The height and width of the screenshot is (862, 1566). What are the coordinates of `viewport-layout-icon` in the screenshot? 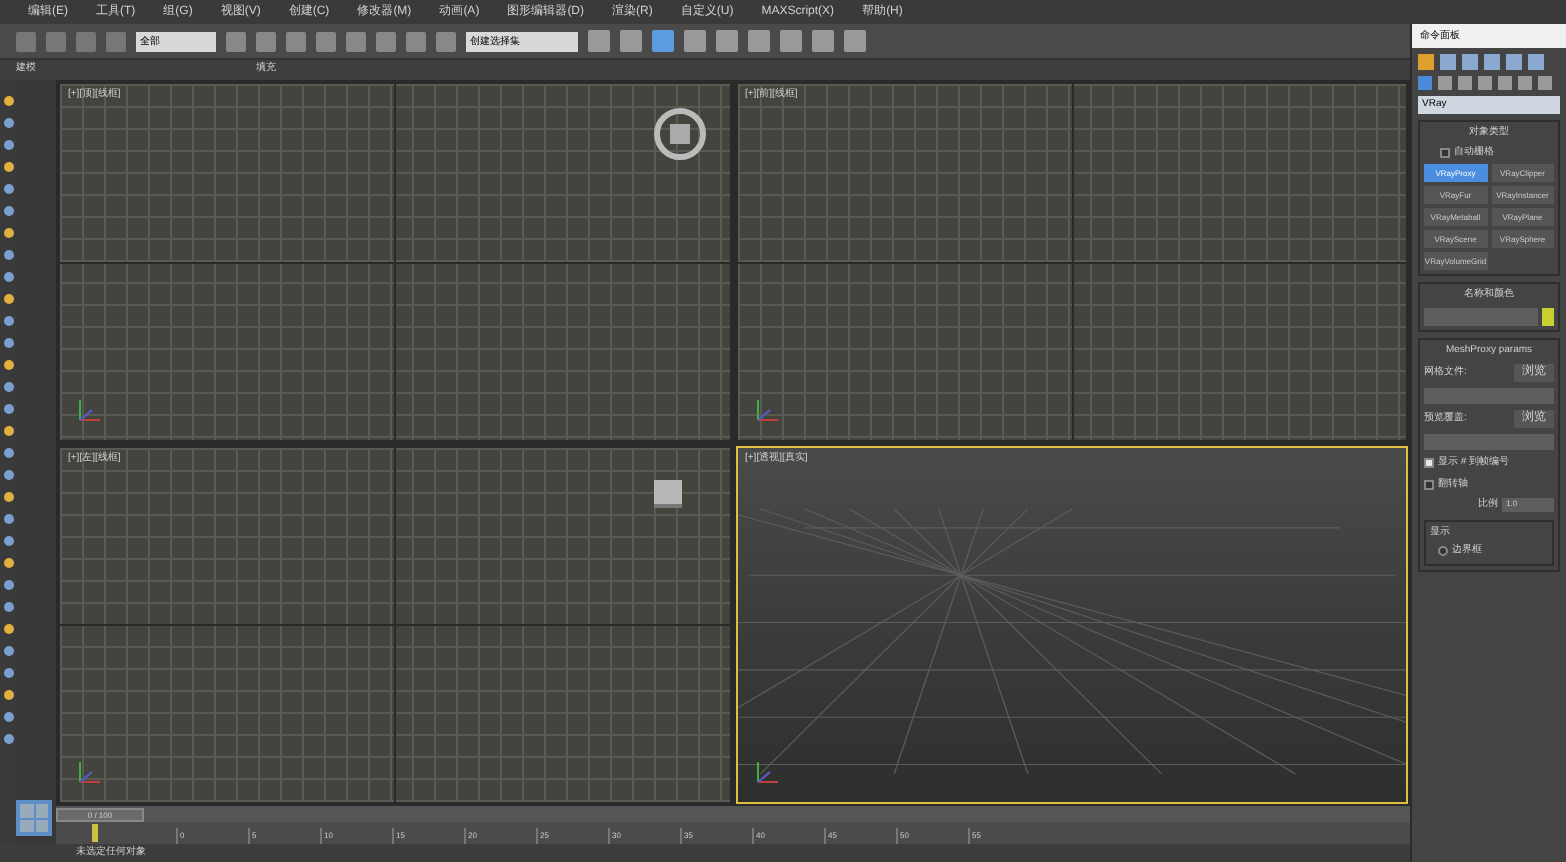 It's located at (34, 818).